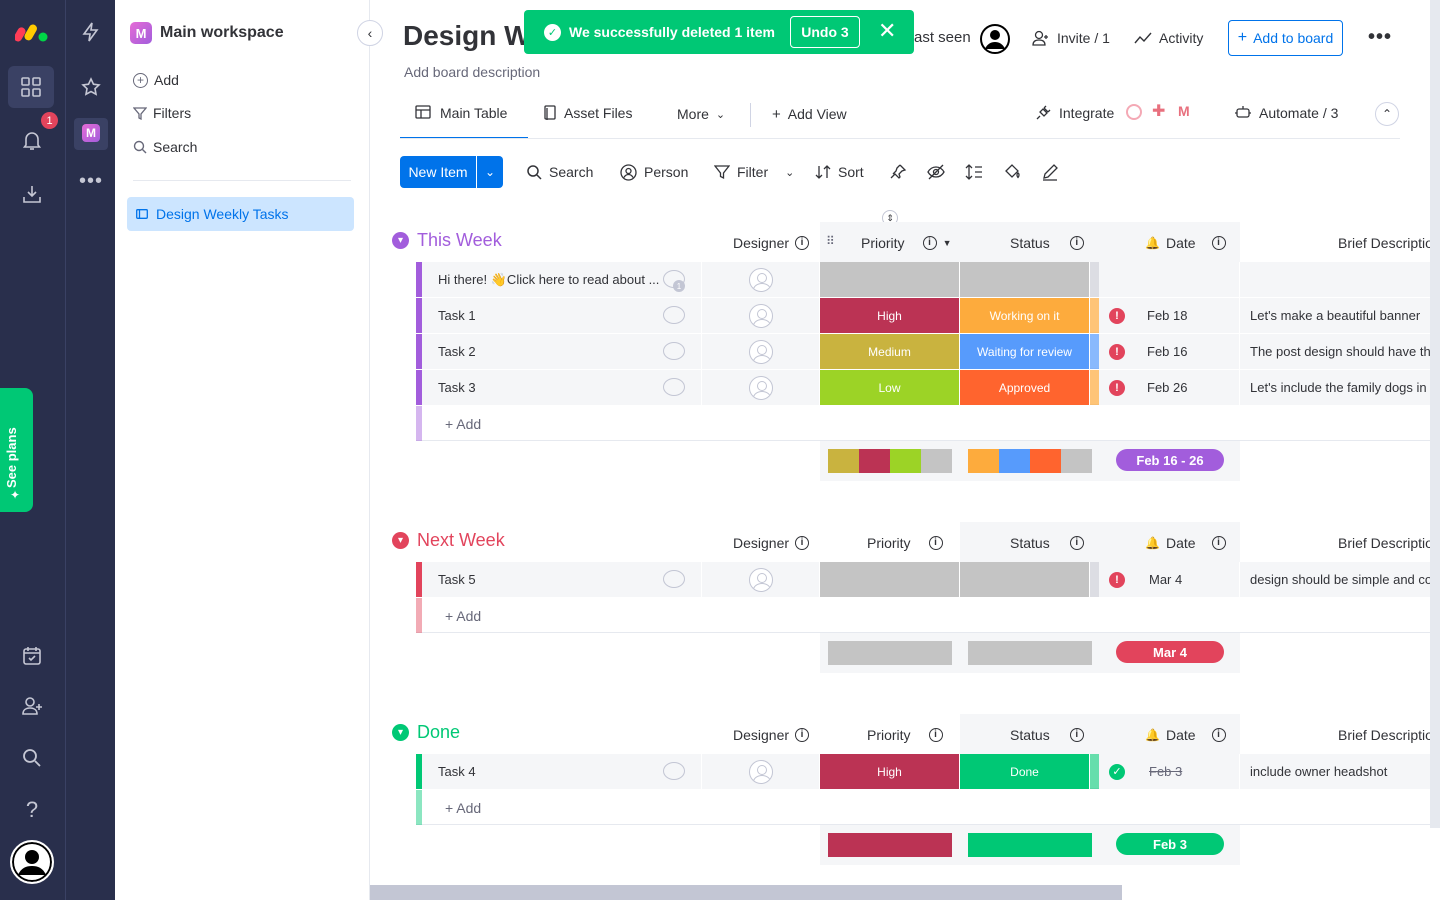  I want to click on row-height-icon, so click(974, 174).